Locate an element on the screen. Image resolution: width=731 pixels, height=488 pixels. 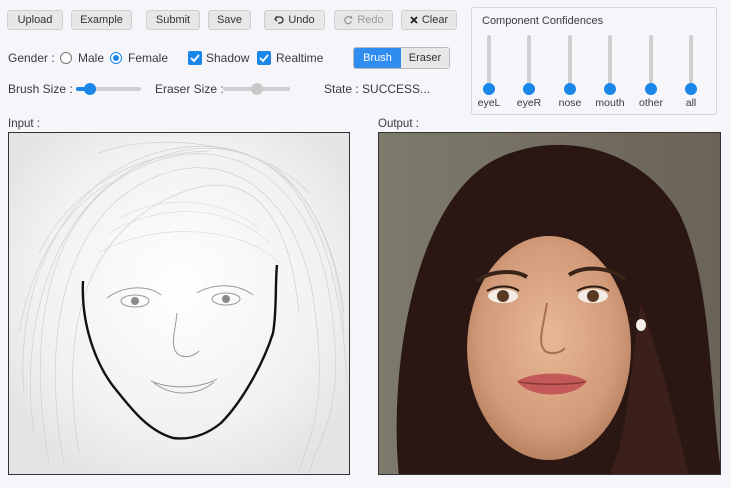
confidence-handle-eyeR is located at coordinates (529, 89).